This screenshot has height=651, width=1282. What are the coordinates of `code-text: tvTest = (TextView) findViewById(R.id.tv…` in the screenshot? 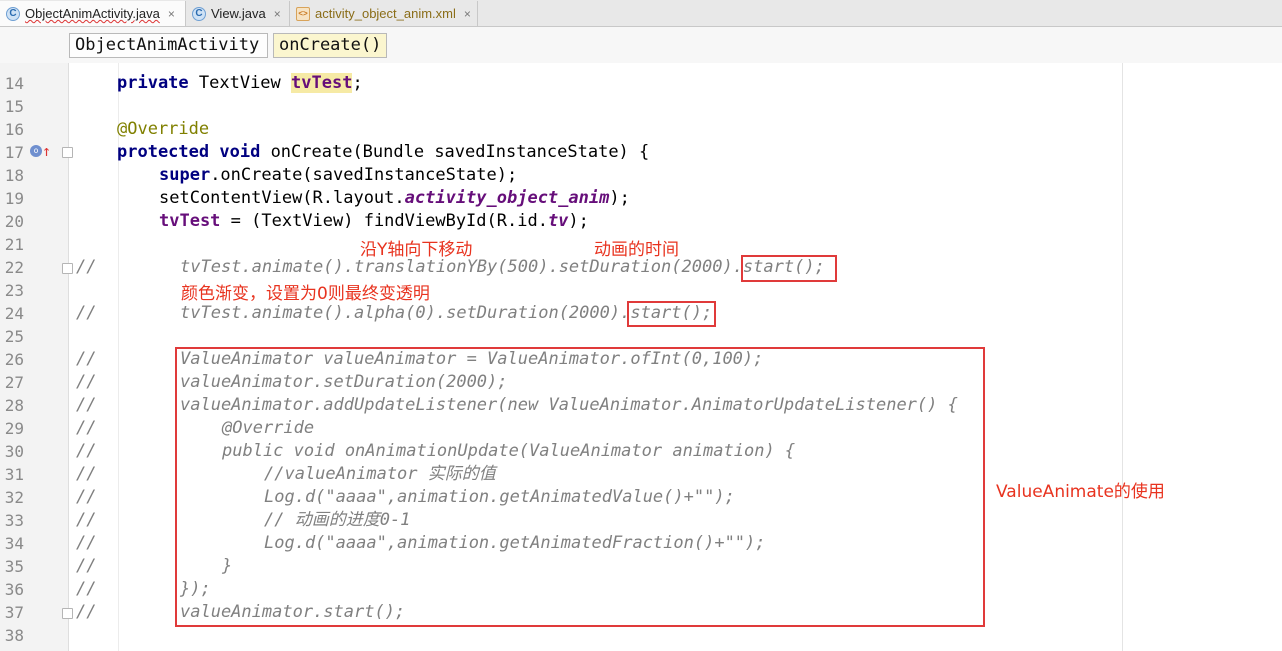 It's located at (374, 221).